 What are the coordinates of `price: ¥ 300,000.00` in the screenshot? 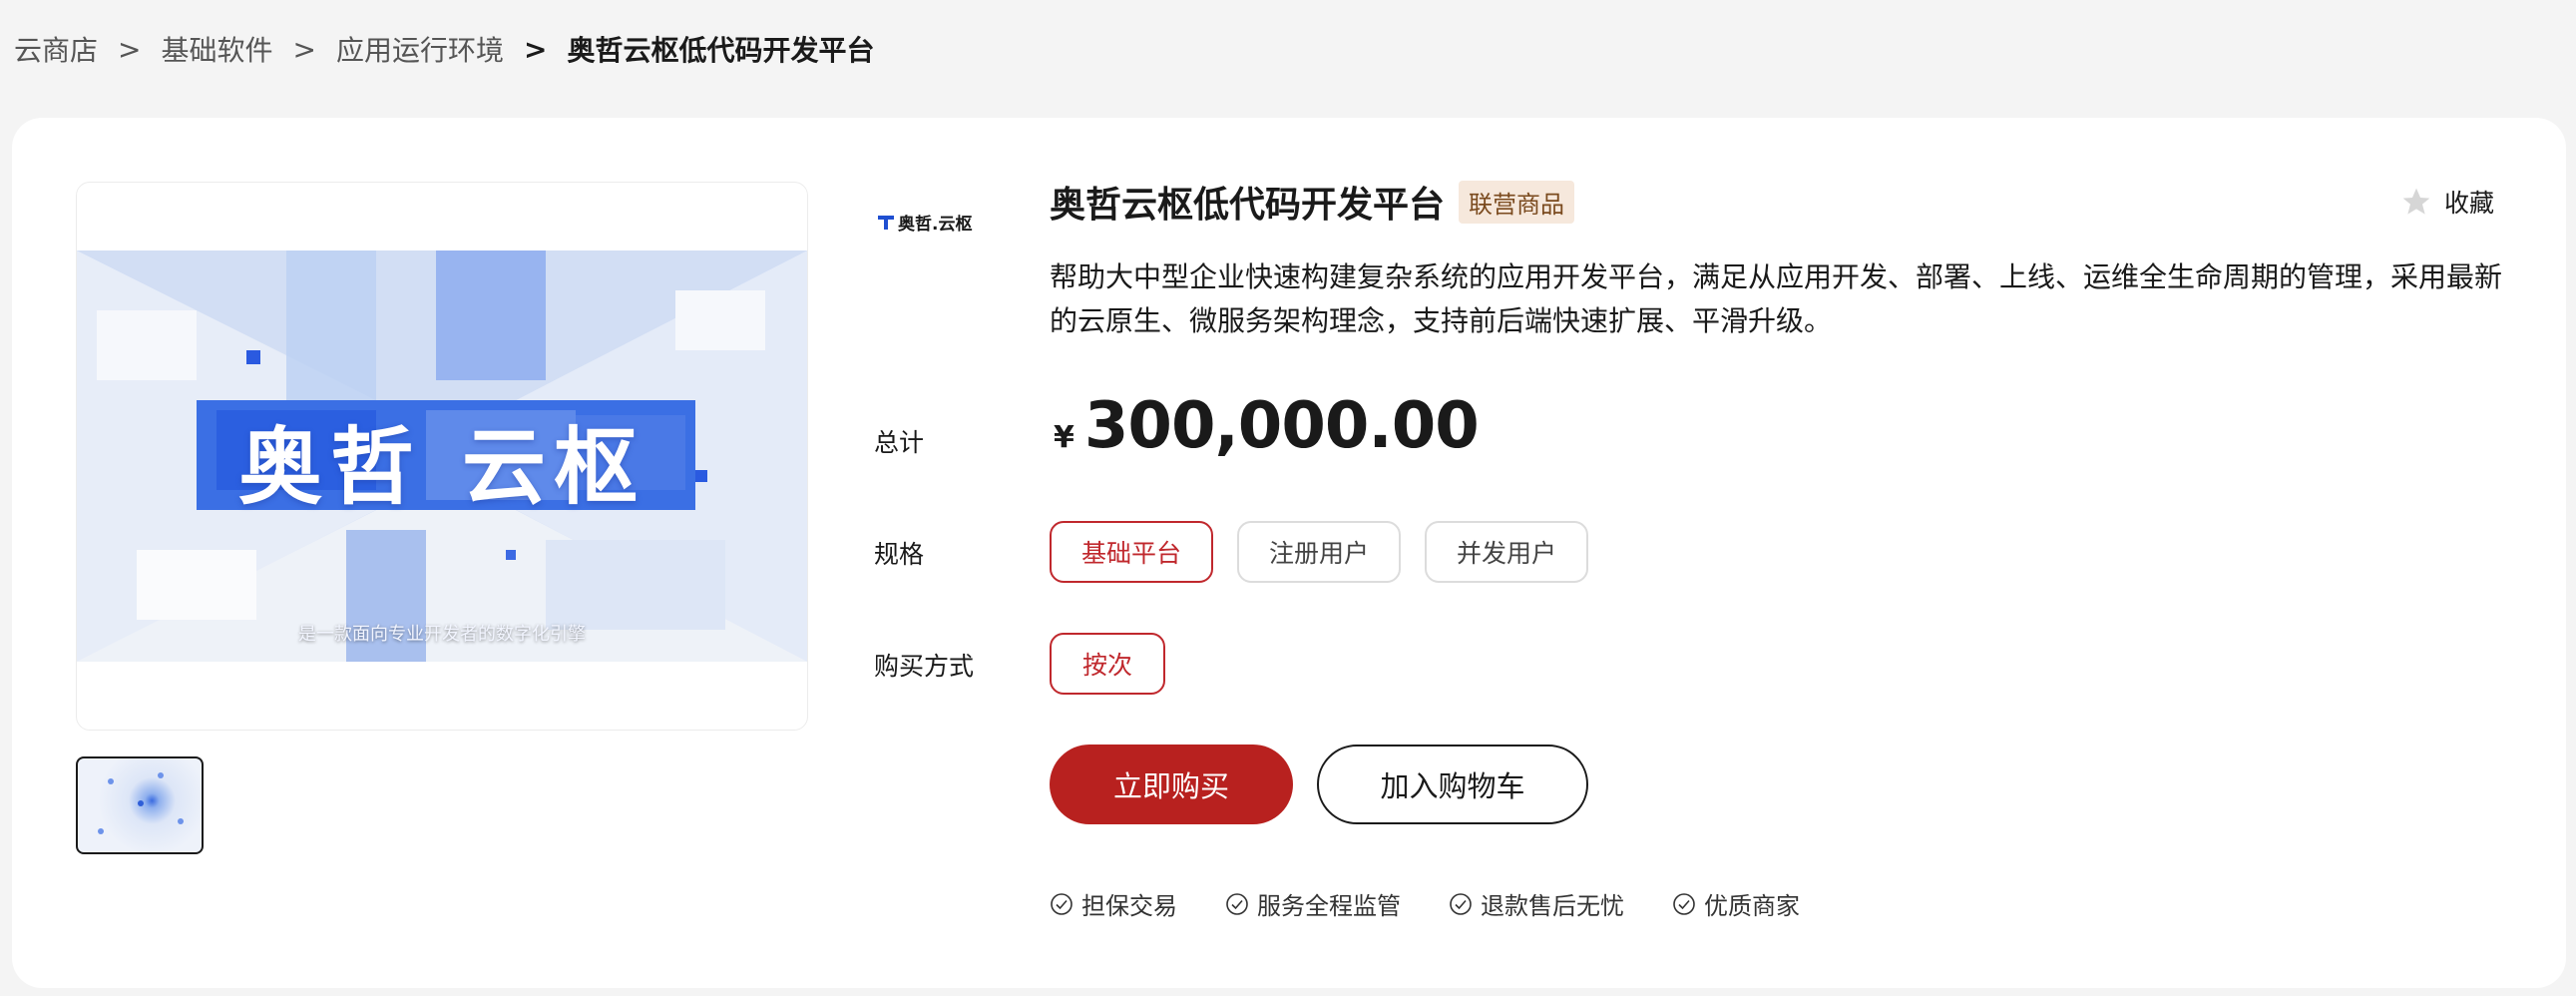 It's located at (1267, 426).